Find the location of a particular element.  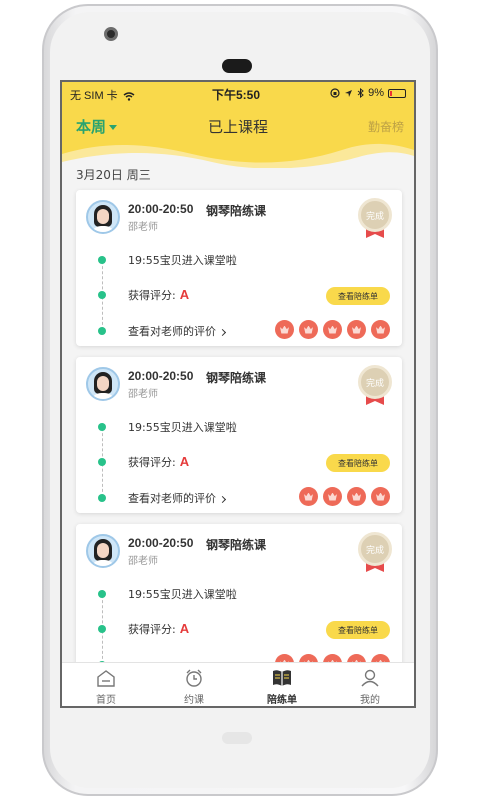

nav-bar: 本周 已上课程 勤奋榜 is located at coordinates (238, 128).